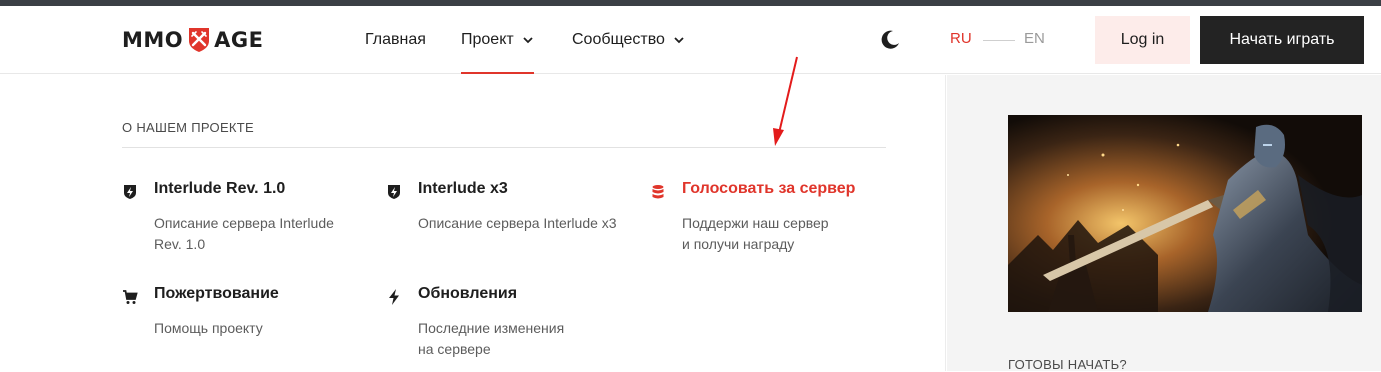 The height and width of the screenshot is (372, 1381). I want to click on logo-text-left: MMO, so click(153, 40).